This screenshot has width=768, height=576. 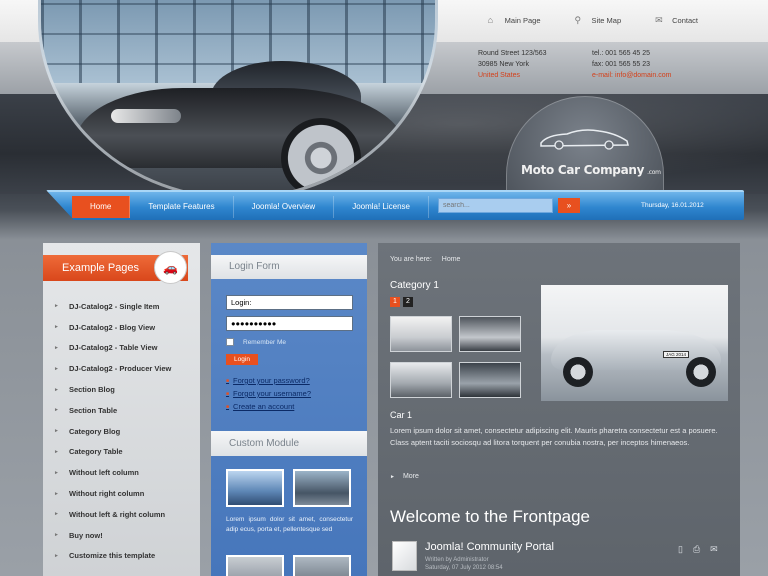 I want to click on nav-home: Home, so click(x=101, y=207).